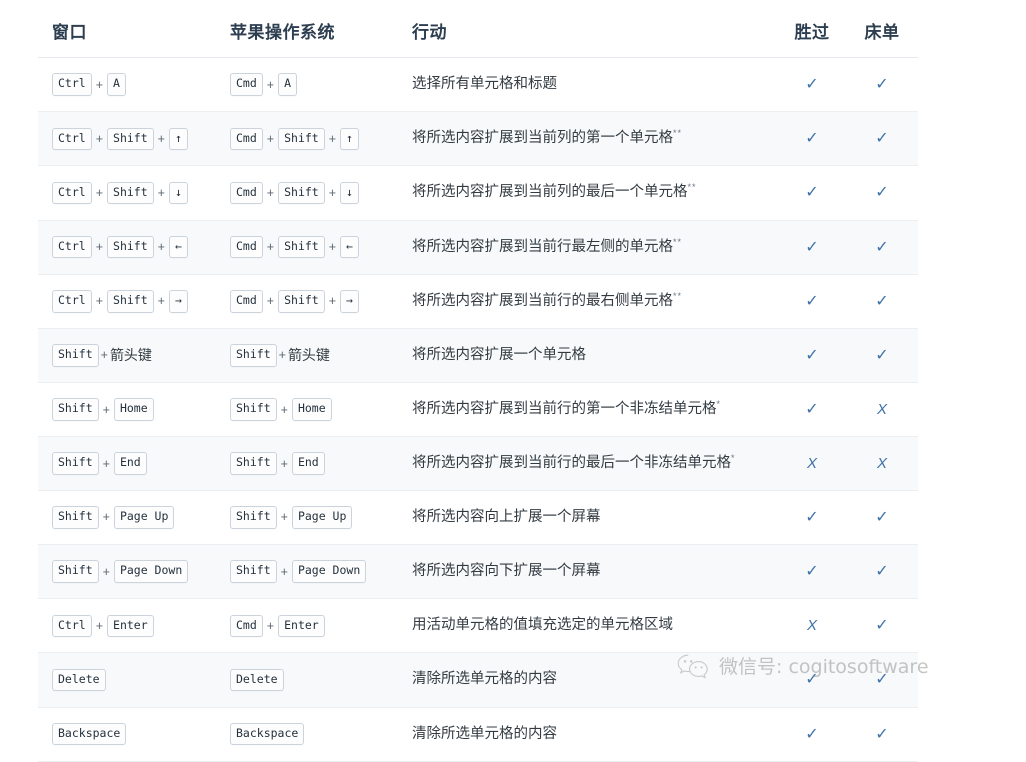 The height and width of the screenshot is (762, 1026). I want to click on cell-action-description: 将所选内容扩展到当前列的最后一个单元格**, so click(588, 193).